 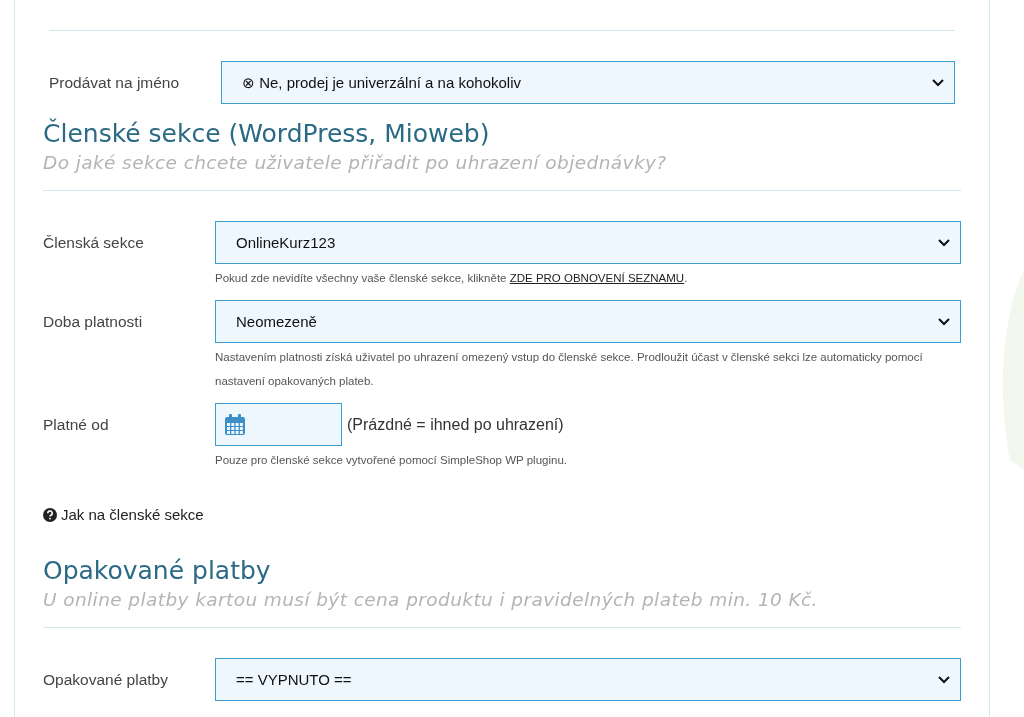 I want to click on field-note: (Prázdné = ihned po uhrazení), so click(x=455, y=424).